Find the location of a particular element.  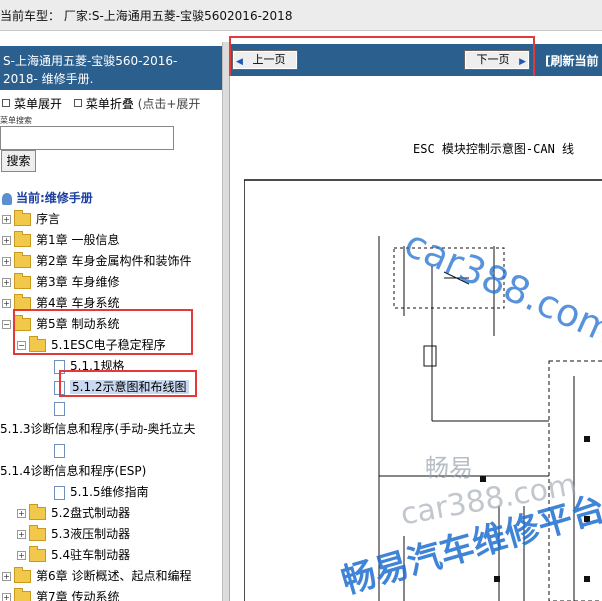

tree-item-label: 序言 is located at coordinates (48, 219).